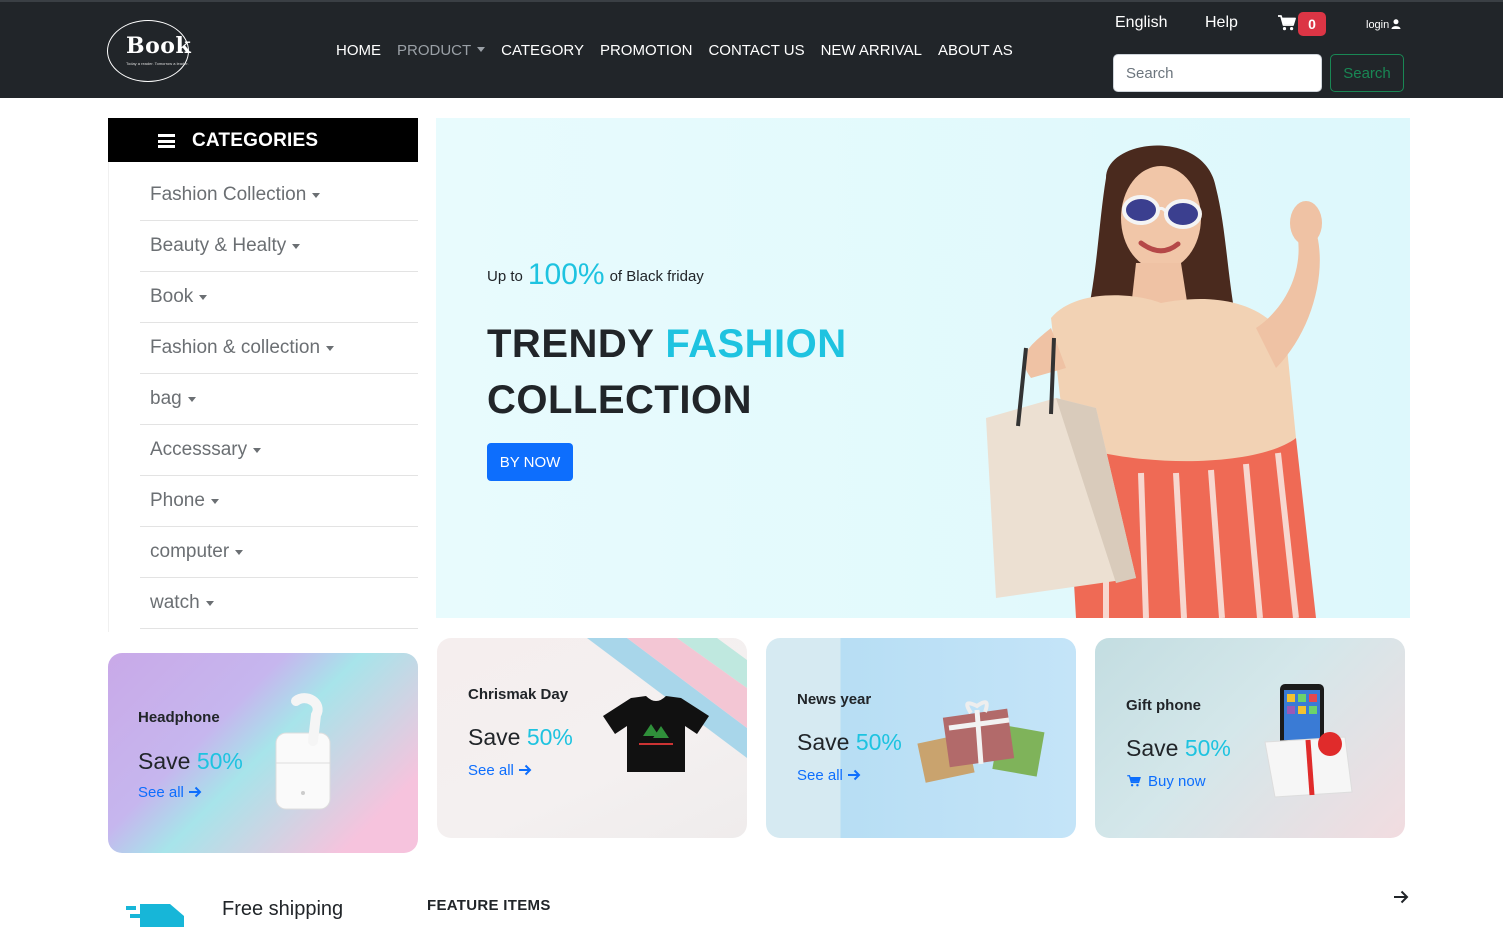  Describe the element at coordinates (358, 50) in the screenshot. I see `nav-home: HOME` at that location.